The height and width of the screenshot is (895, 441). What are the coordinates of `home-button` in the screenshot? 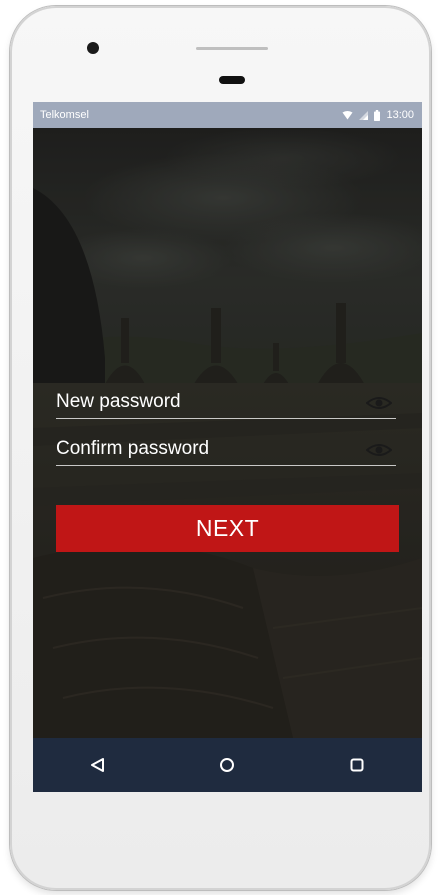 It's located at (227, 765).